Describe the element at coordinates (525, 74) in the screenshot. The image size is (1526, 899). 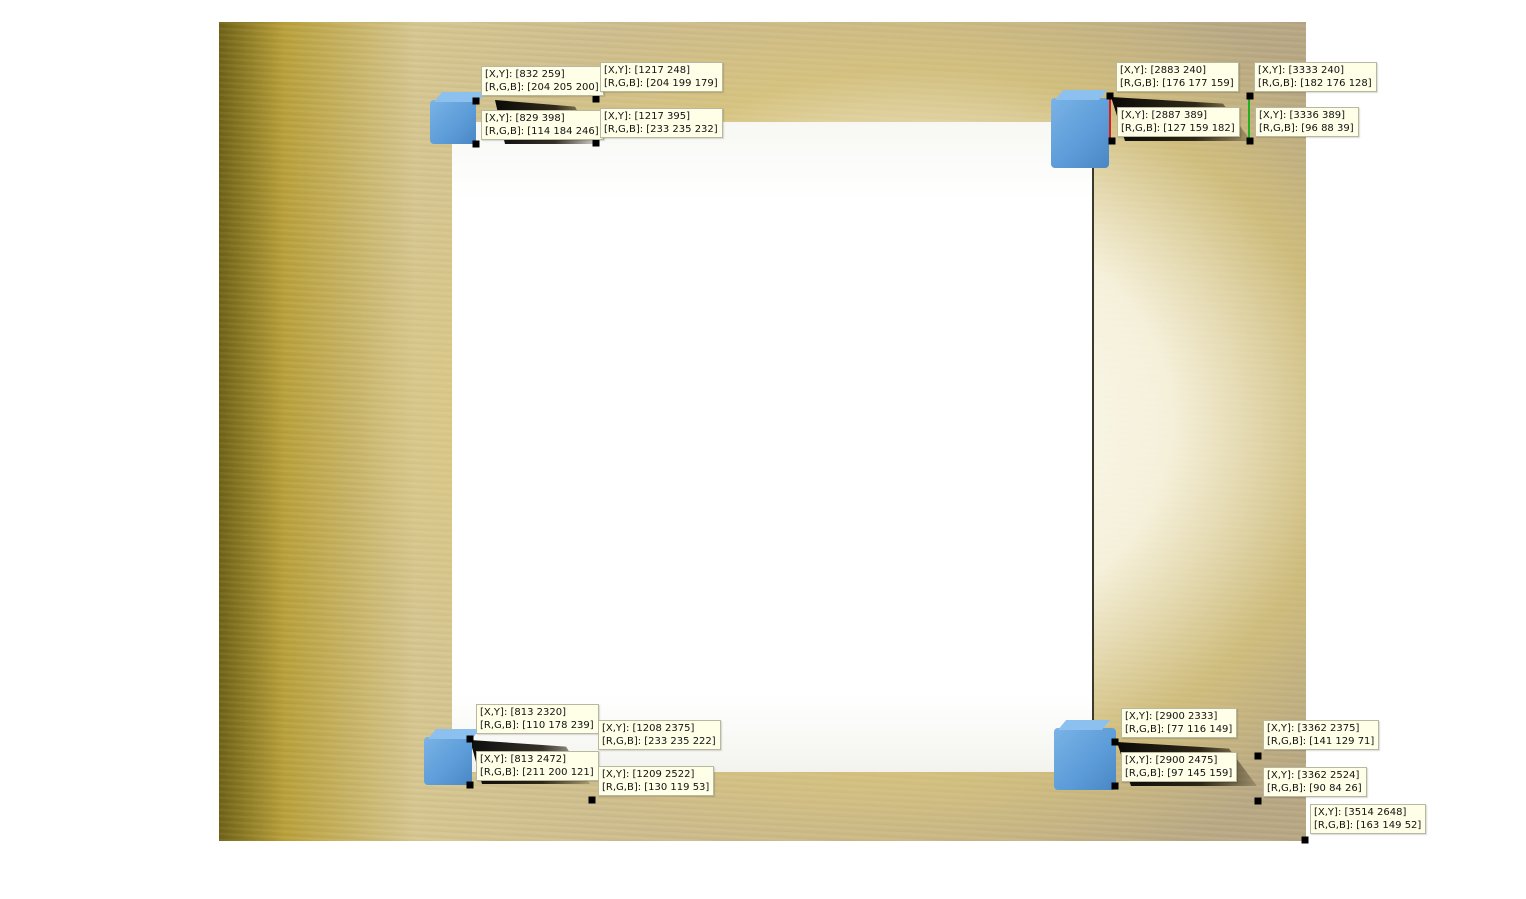
I see `datatip-xy: [X,Y]: [832 259]` at that location.